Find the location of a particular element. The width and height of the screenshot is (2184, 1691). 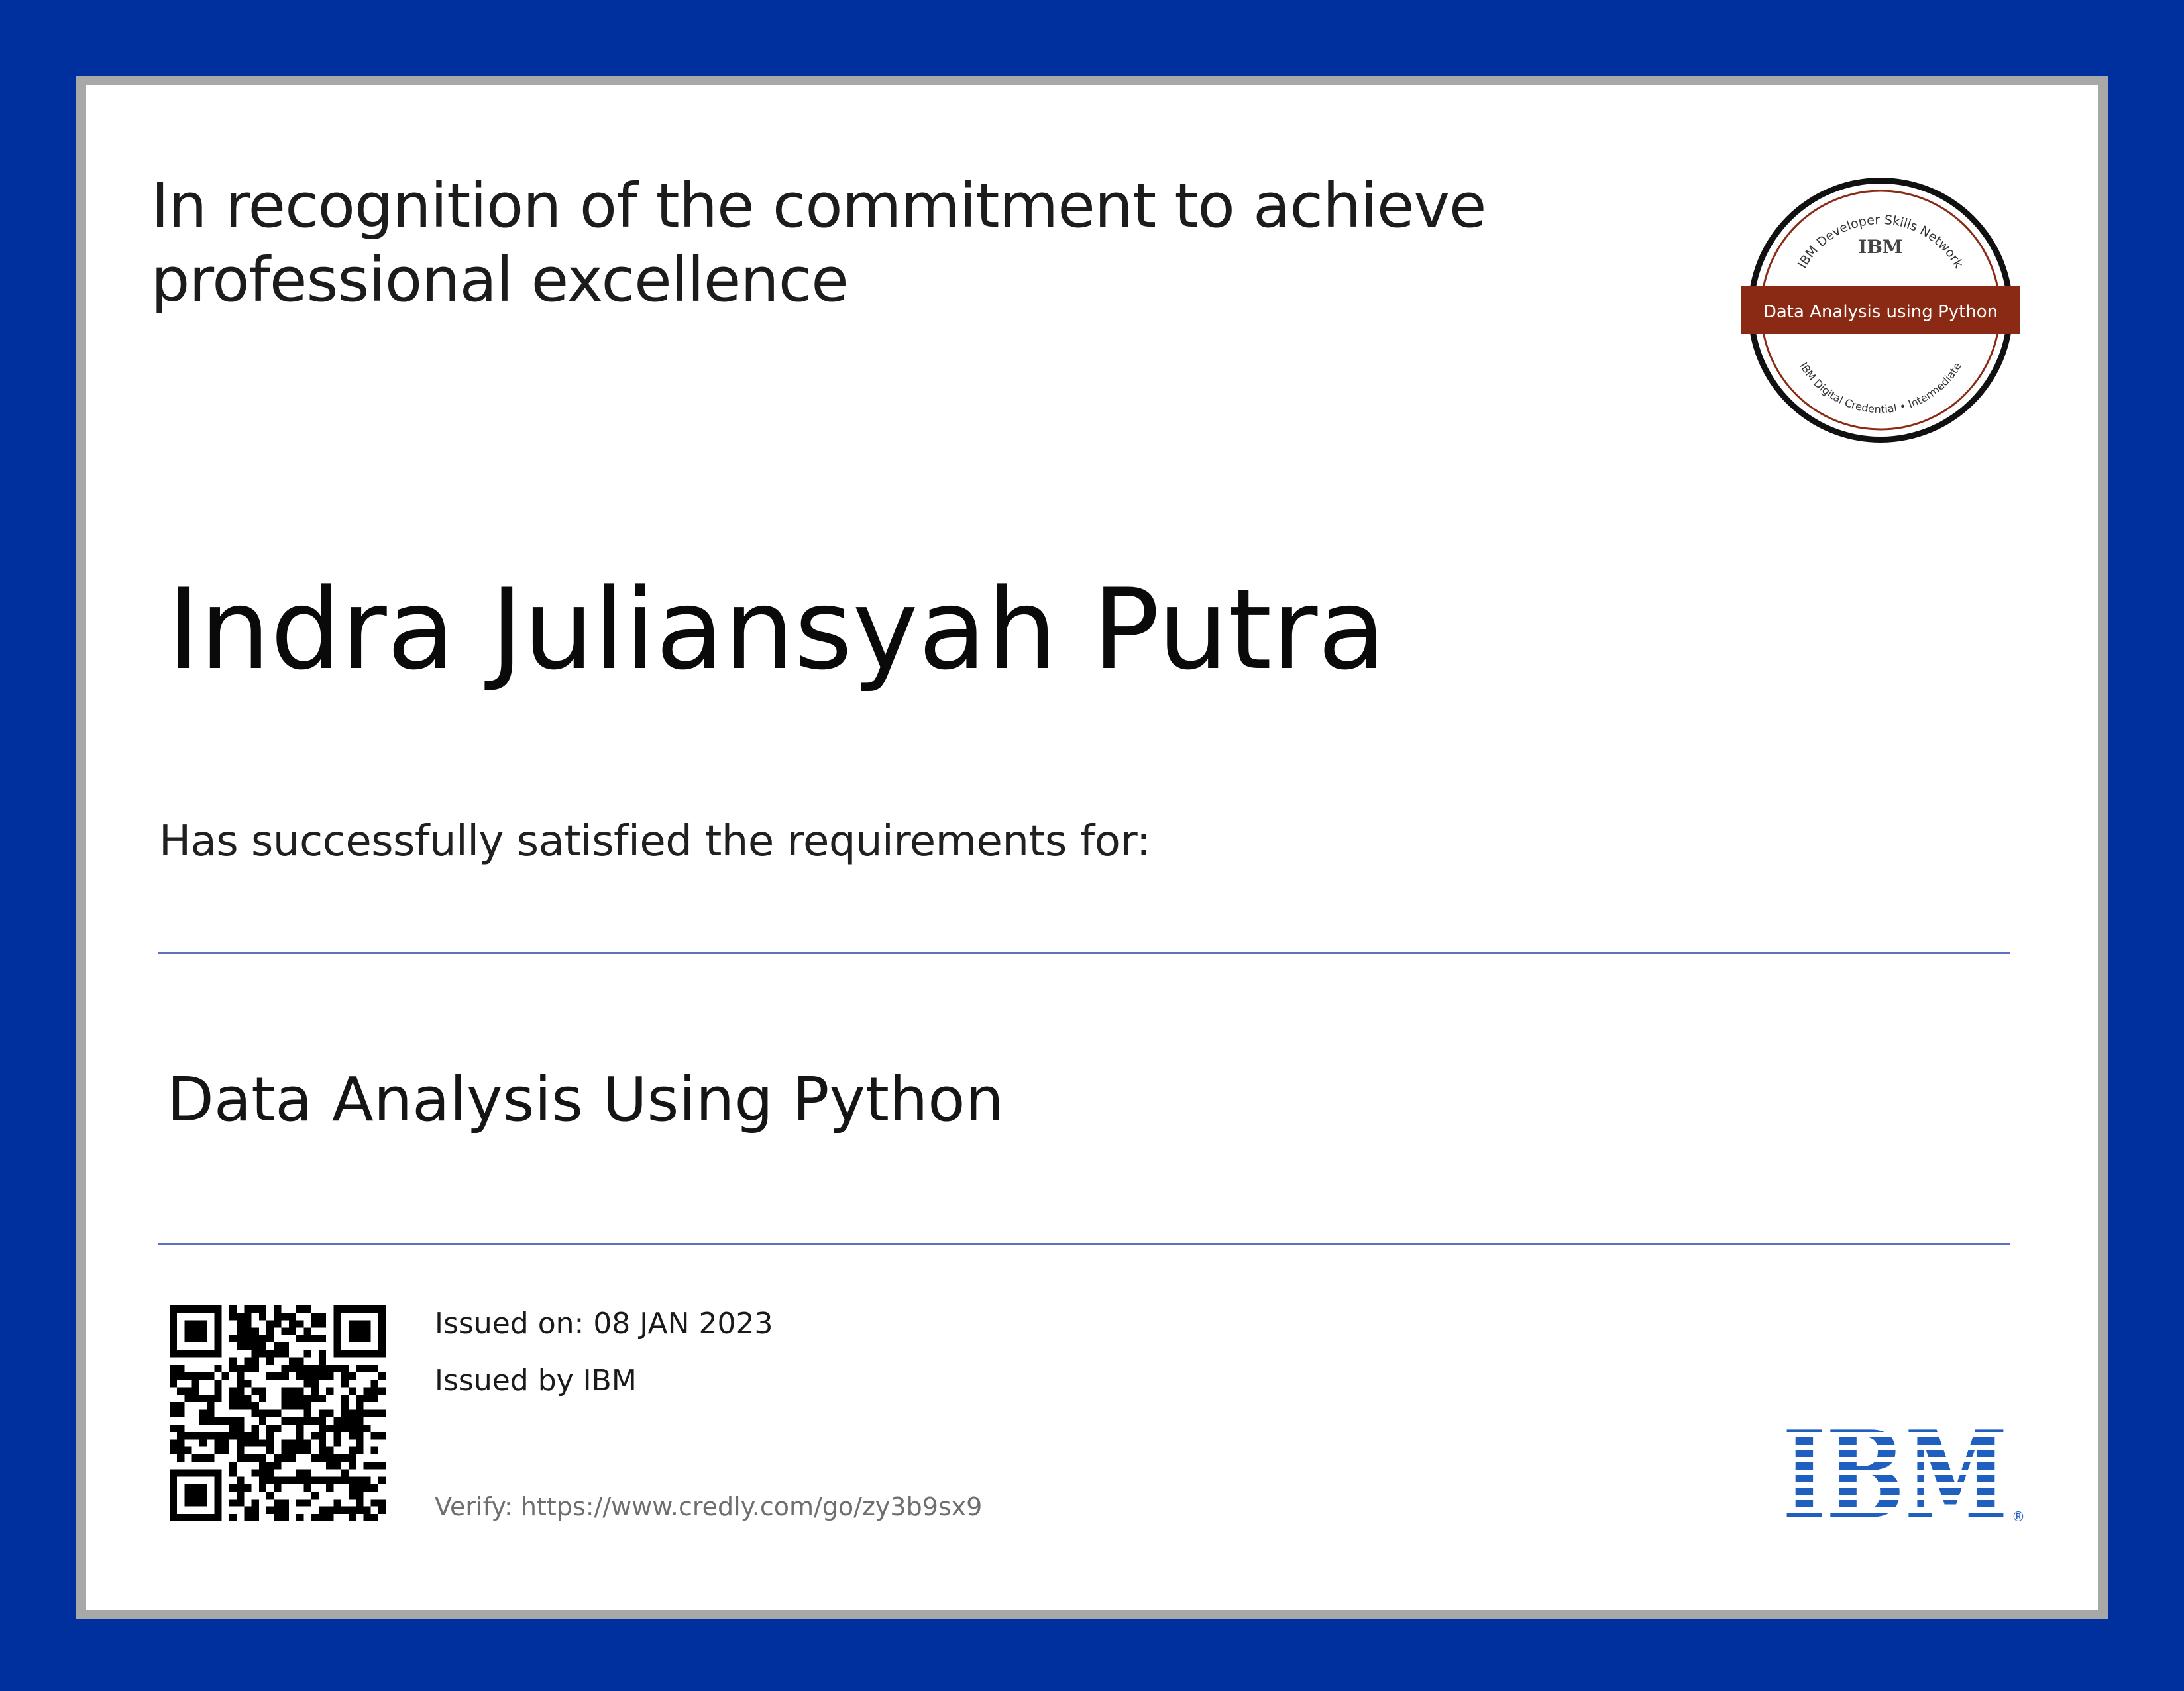

badge-ribbon-text: Data Analysis using Python is located at coordinates (1880, 312).